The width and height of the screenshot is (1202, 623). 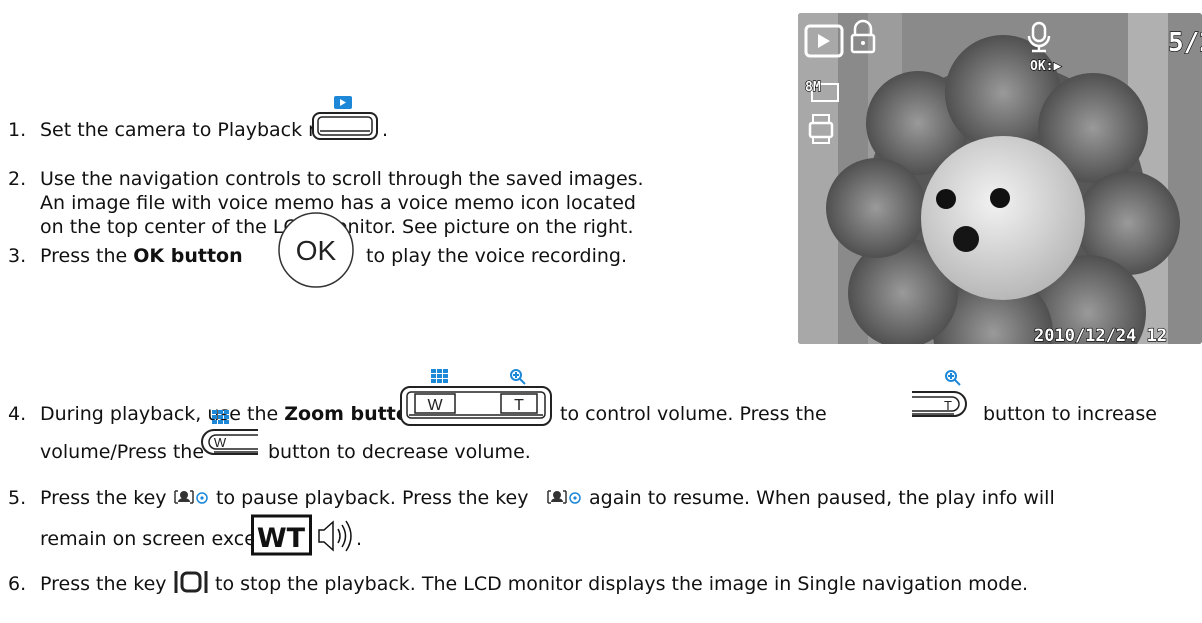 I want to click on step-number: 3., so click(x=17, y=256).